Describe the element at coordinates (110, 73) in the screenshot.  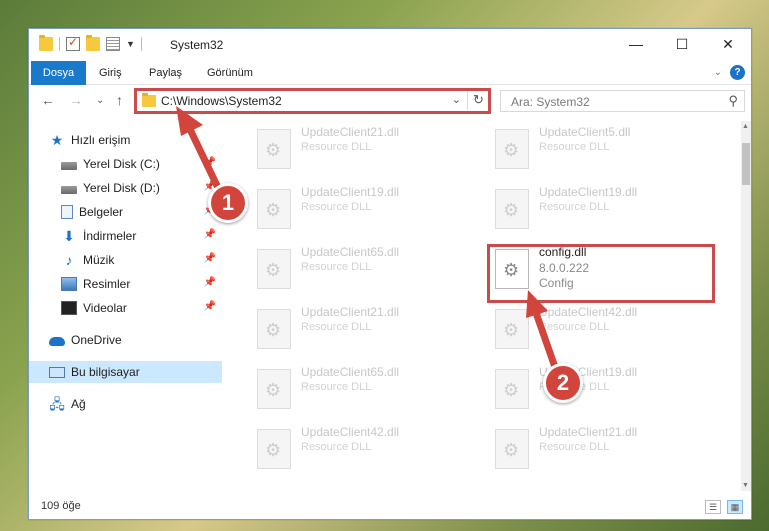
I see `tab-home: Giriş` at that location.